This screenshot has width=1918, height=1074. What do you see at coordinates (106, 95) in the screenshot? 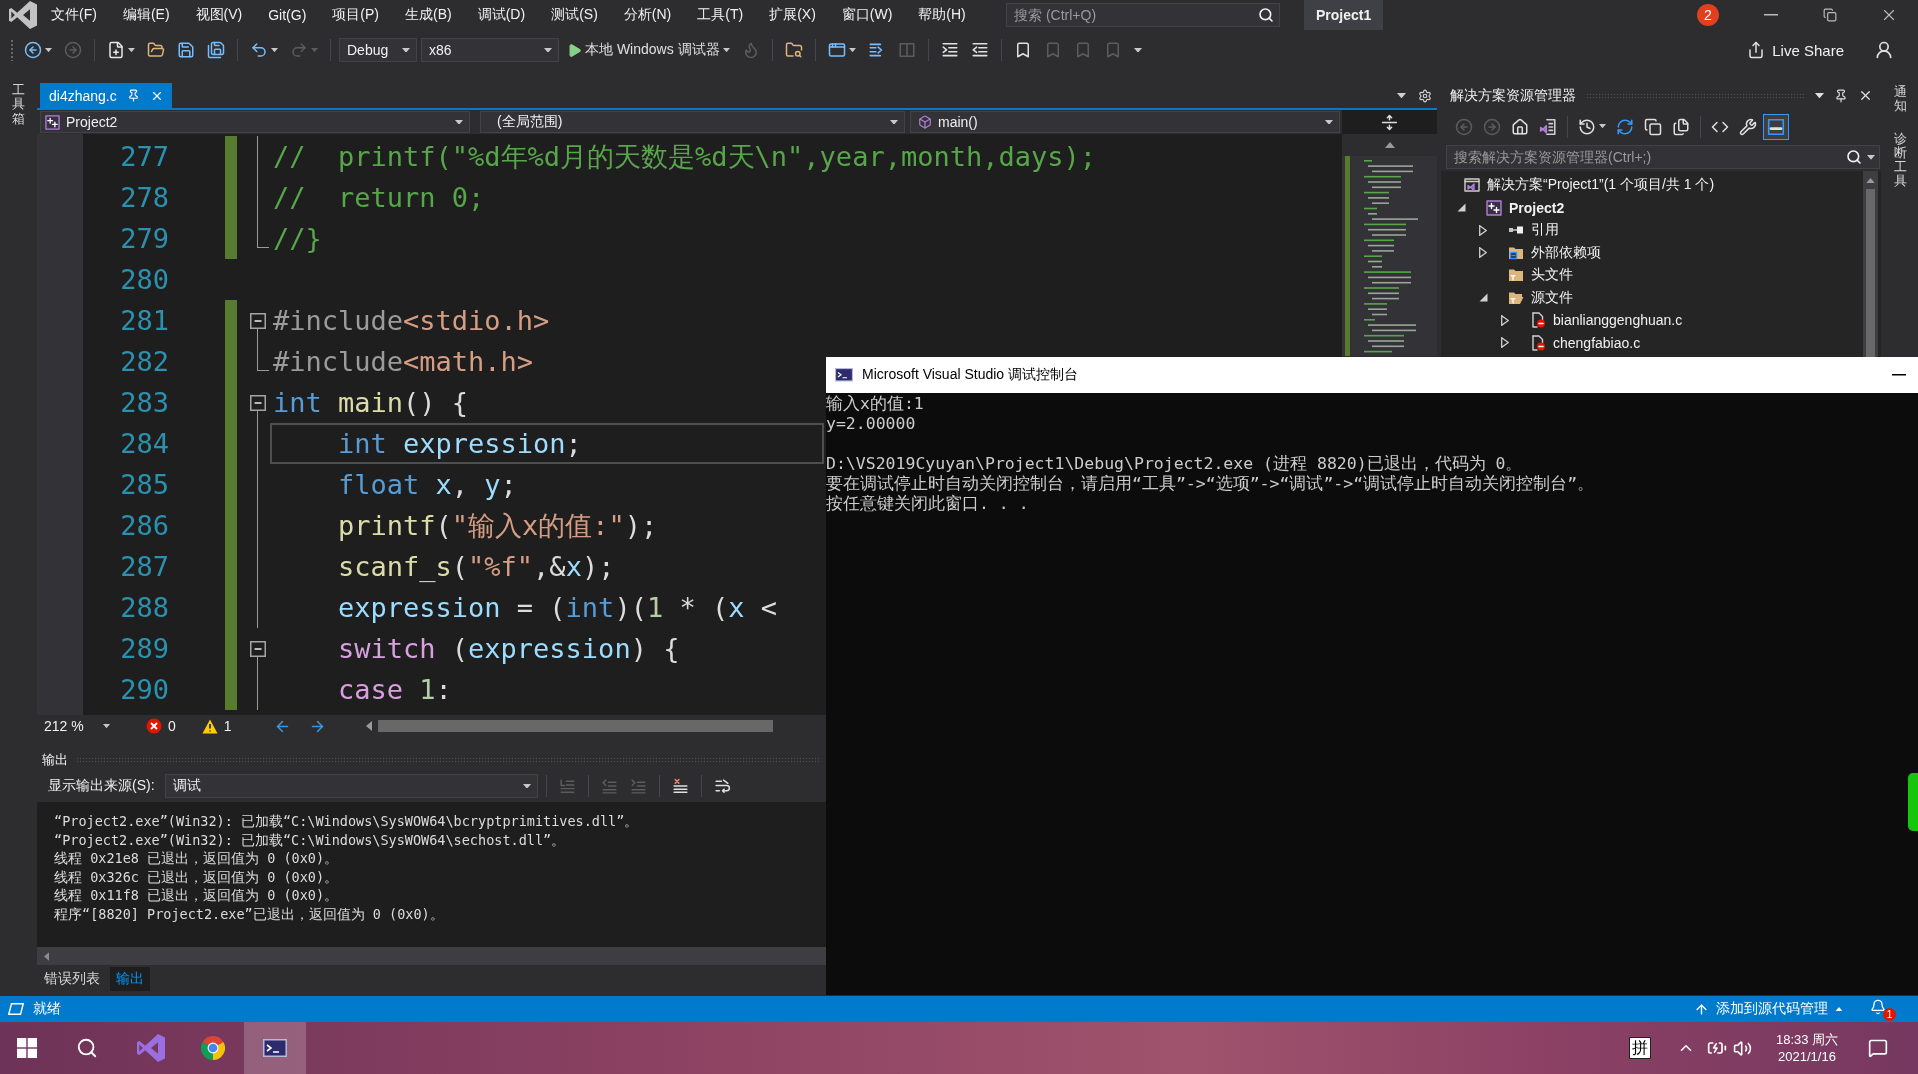
I see `file-tab: di4zhang.c` at bounding box center [106, 95].